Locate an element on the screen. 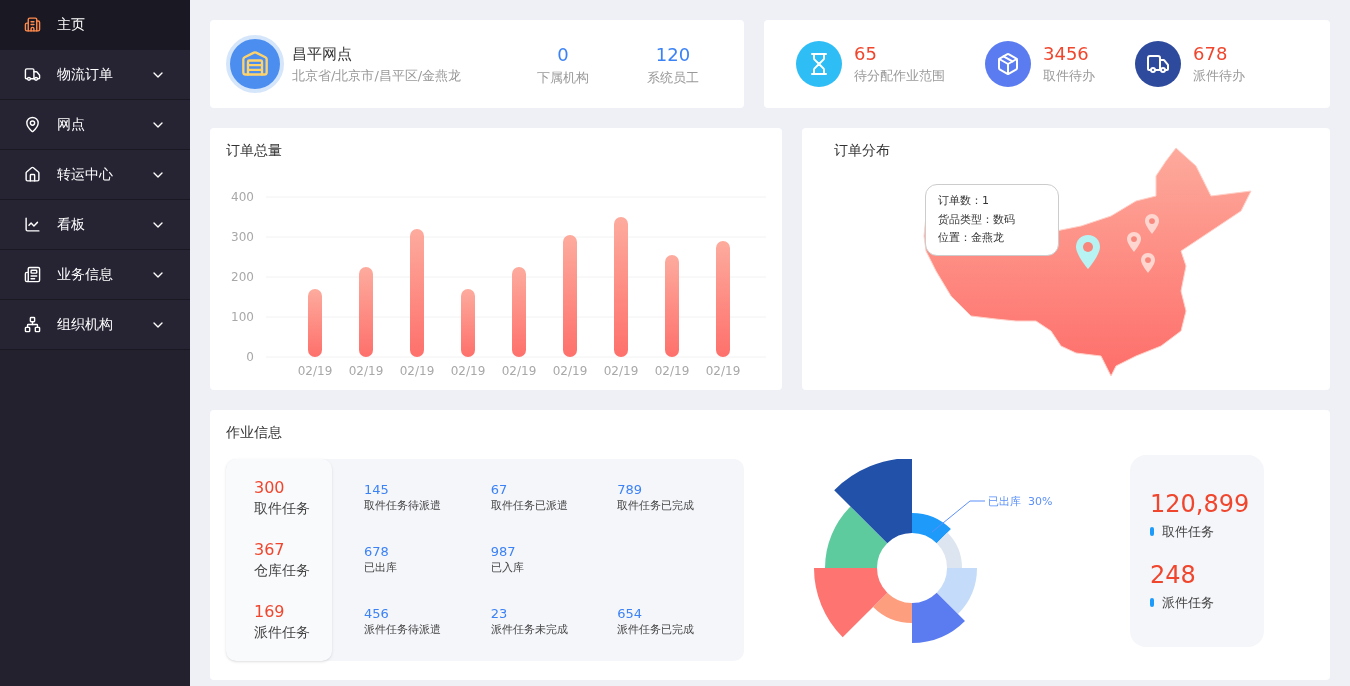  axis-tick-label: 0 is located at coordinates (250, 357).